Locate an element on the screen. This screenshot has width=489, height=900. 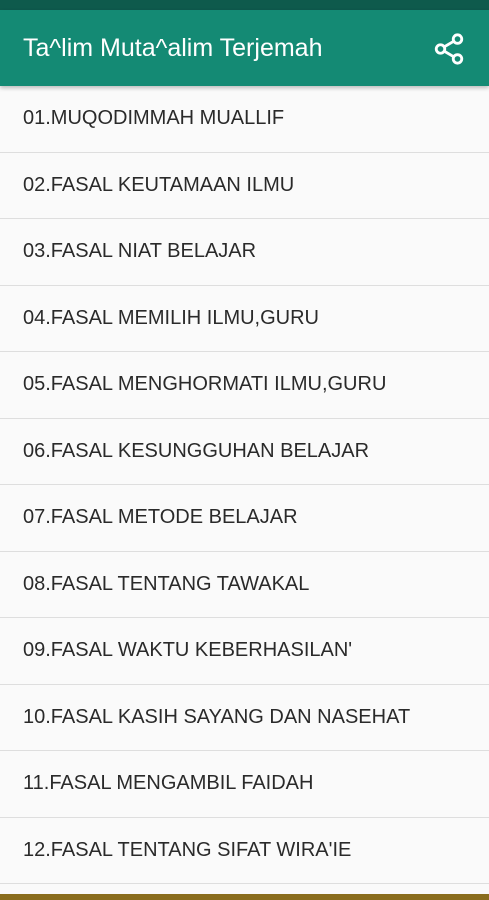
list-item: 10.FASAL KASIH SAYANG DAN NASEHAT is located at coordinates (244, 717).